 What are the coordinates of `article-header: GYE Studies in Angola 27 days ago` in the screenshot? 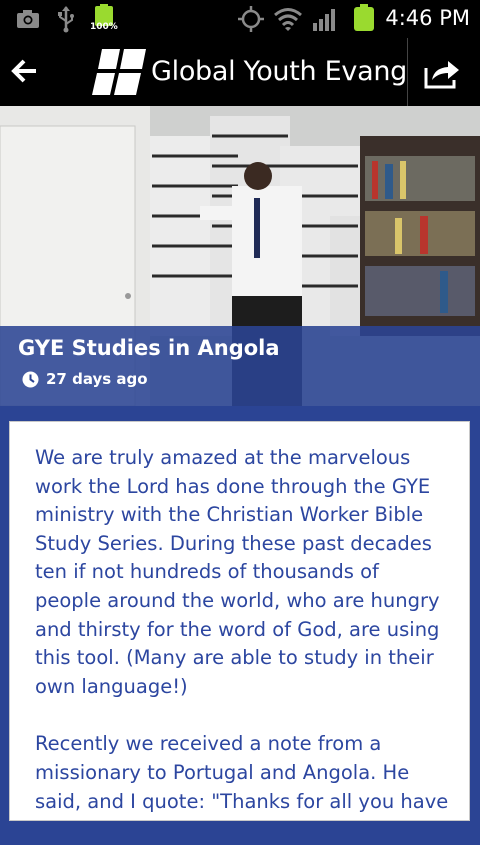 It's located at (240, 366).